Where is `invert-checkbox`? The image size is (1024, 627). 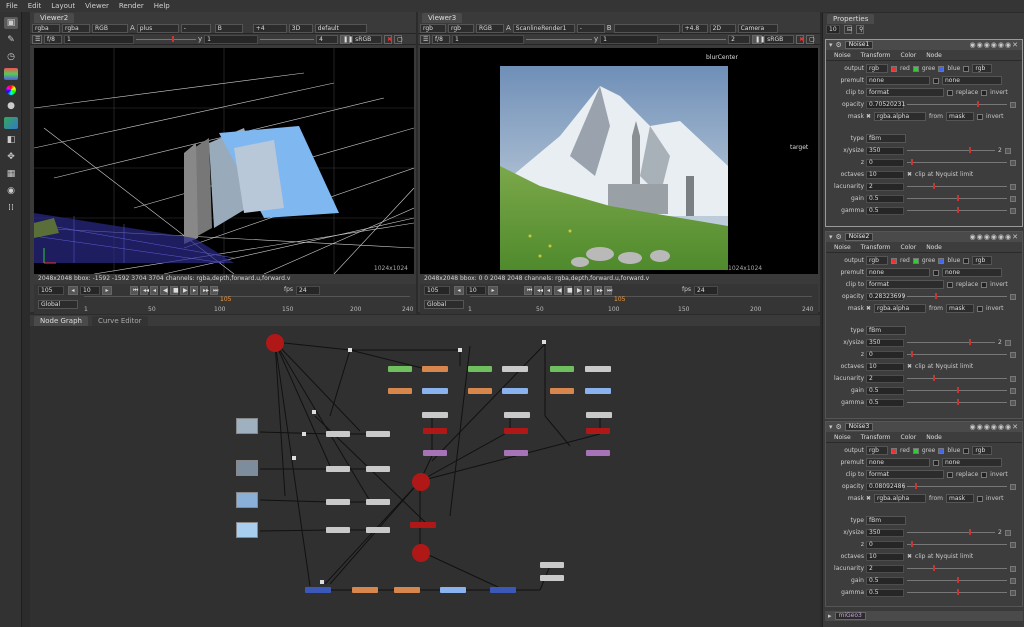 invert-checkbox is located at coordinates (984, 284).